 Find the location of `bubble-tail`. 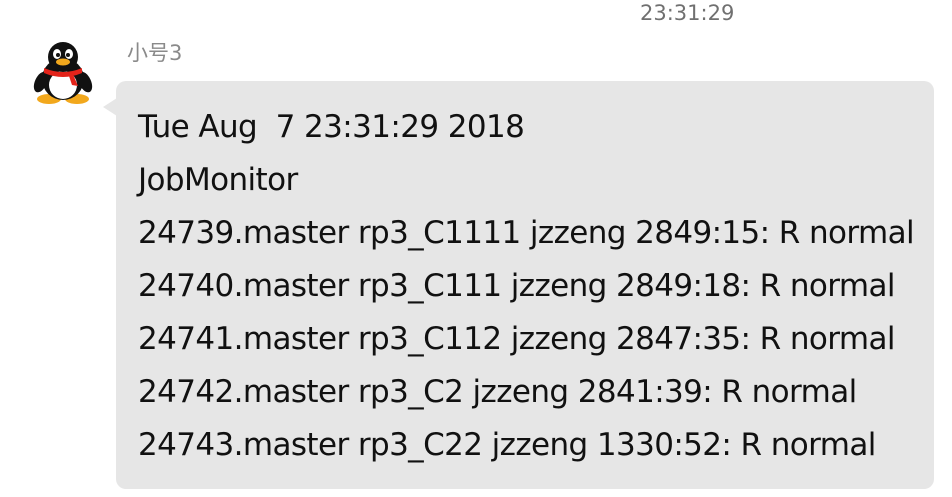

bubble-tail is located at coordinates (110, 107).